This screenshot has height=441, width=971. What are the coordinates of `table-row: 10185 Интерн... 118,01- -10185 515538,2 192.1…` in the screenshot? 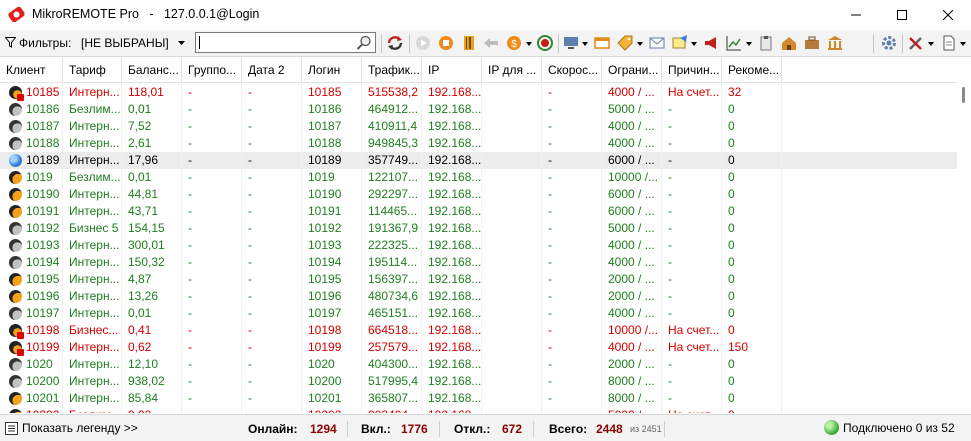 It's located at (478, 92).